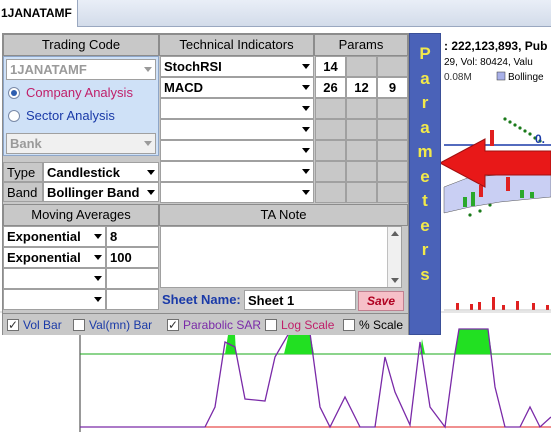 This screenshot has width=551, height=432. I want to click on moving-average-period-input: 100, so click(132, 257).